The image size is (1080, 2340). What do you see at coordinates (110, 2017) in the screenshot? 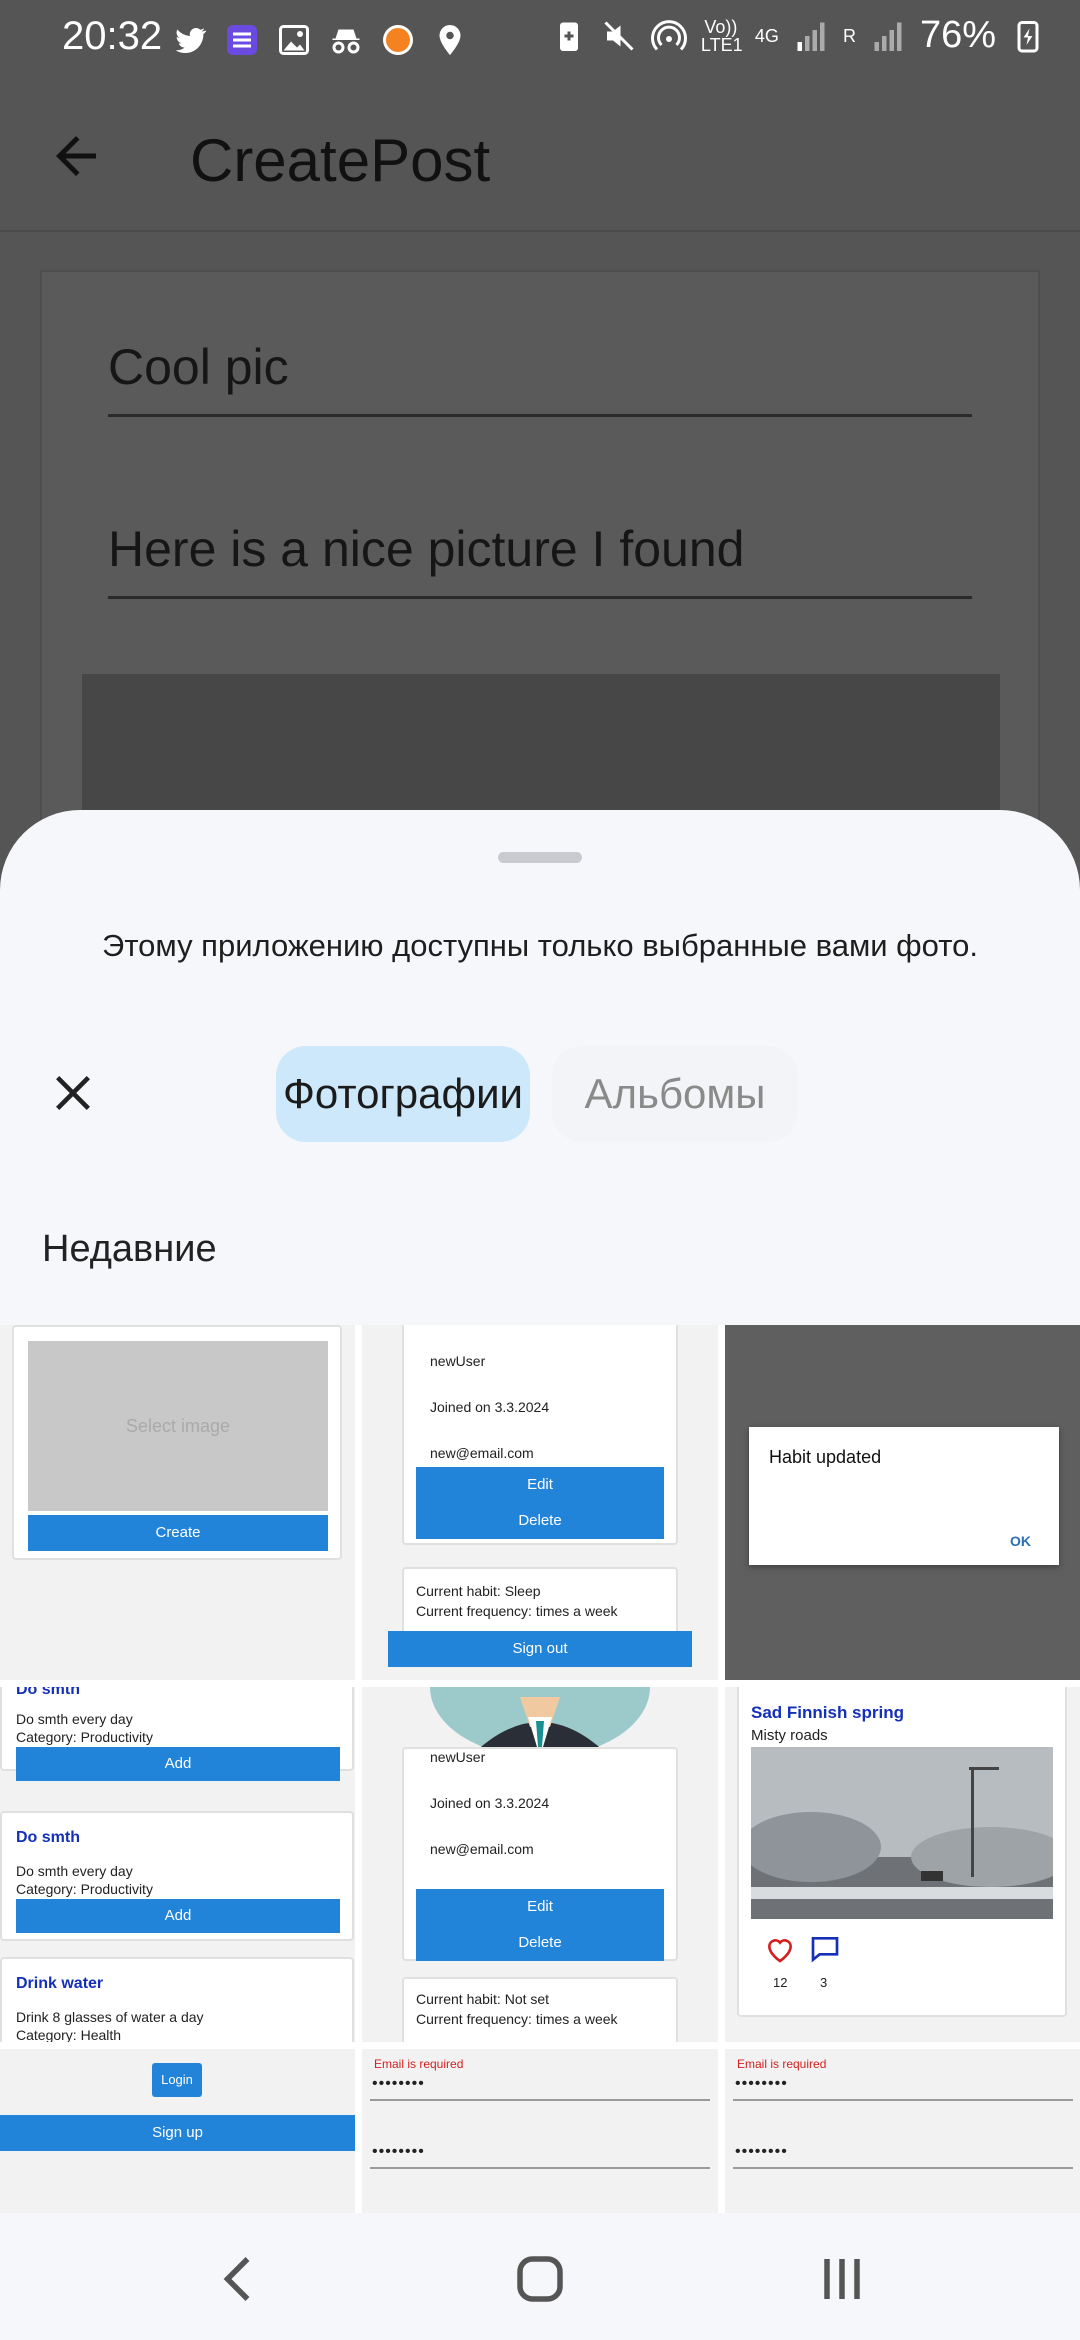
I see `habit-desc: Drink 8 glasses of water a day` at bounding box center [110, 2017].